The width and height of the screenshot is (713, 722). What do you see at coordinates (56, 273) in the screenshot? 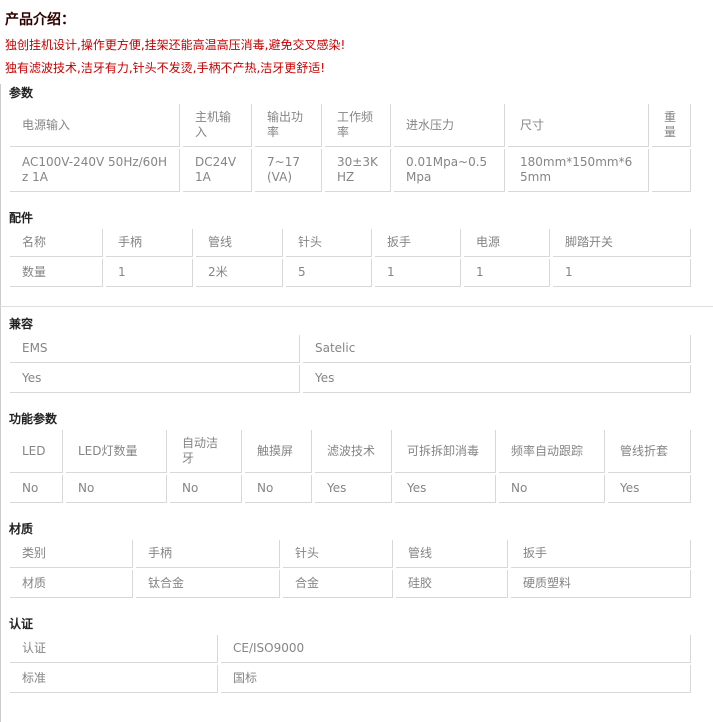
I see `accessories-value-cell: 数量` at bounding box center [56, 273].